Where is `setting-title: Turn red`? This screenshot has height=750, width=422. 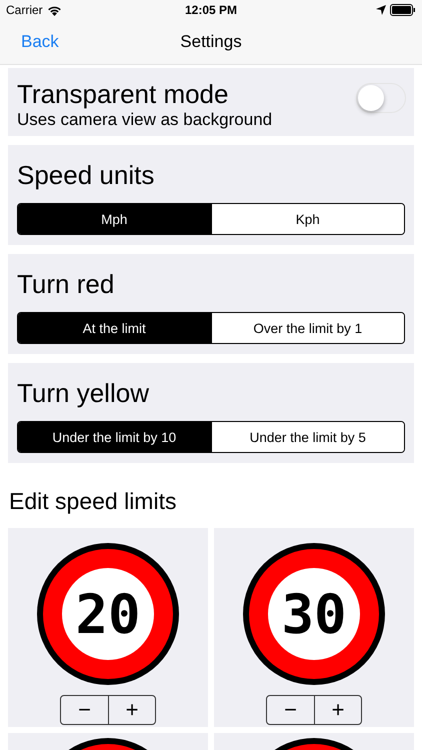
setting-title: Turn red is located at coordinates (66, 284).